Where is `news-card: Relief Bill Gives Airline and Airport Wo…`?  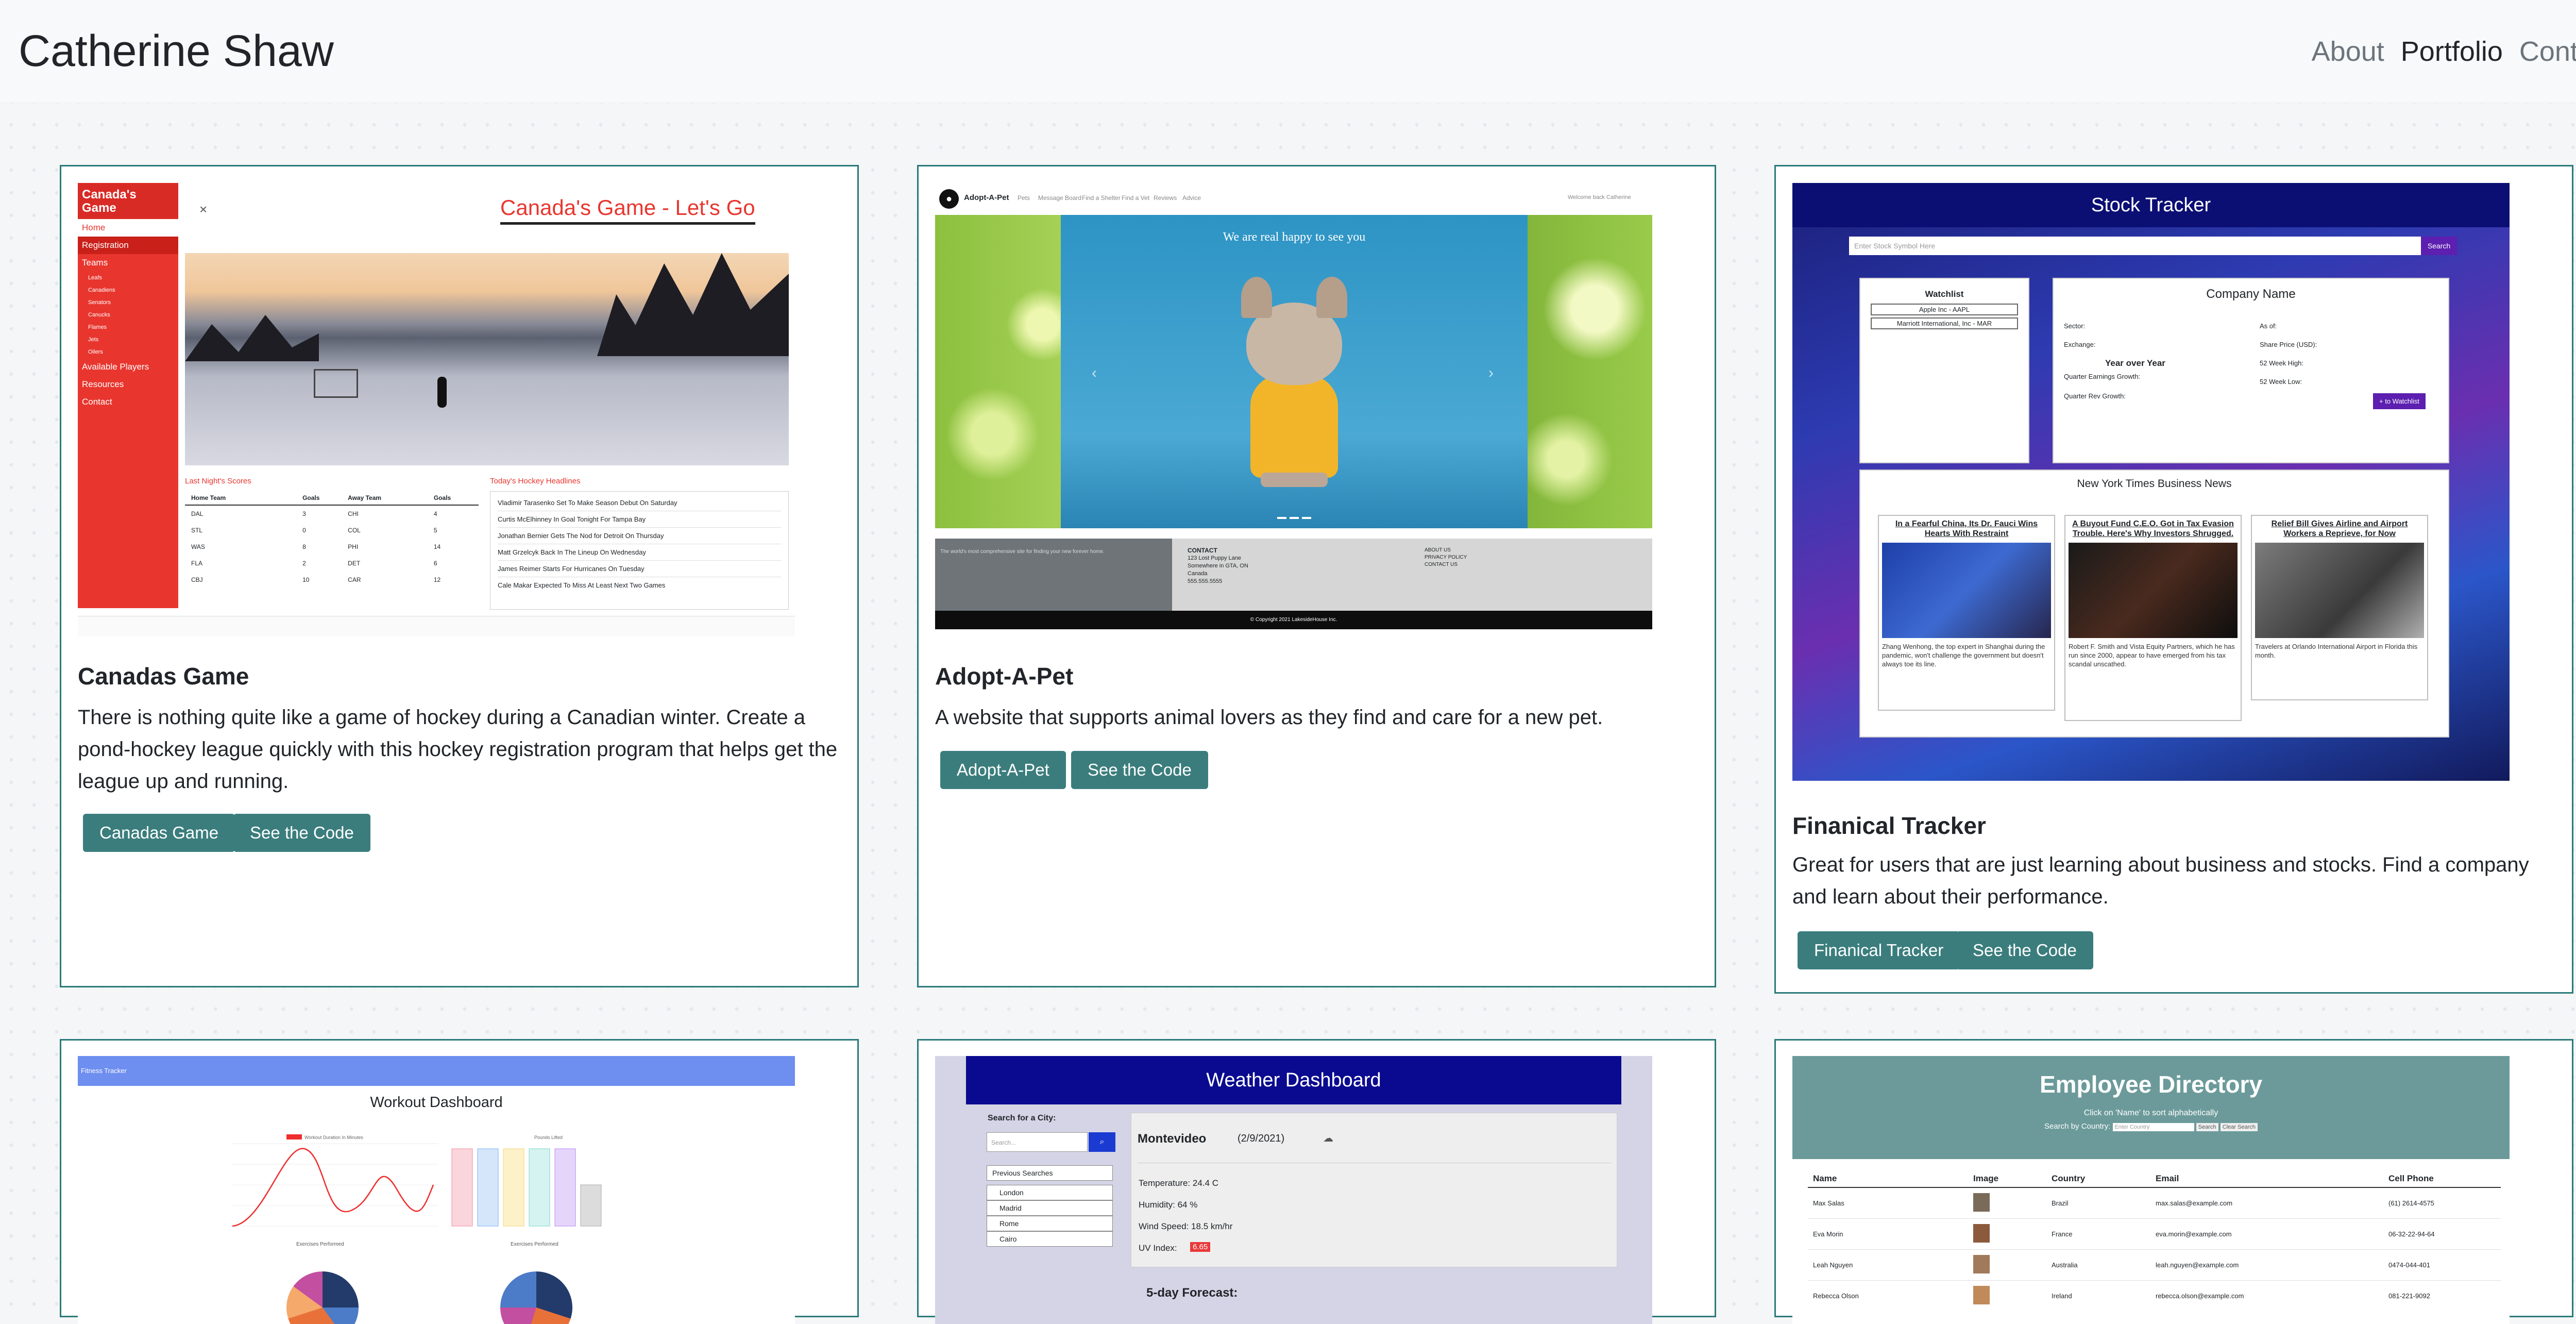 news-card: Relief Bill Gives Airline and Airport Wo… is located at coordinates (2339, 607).